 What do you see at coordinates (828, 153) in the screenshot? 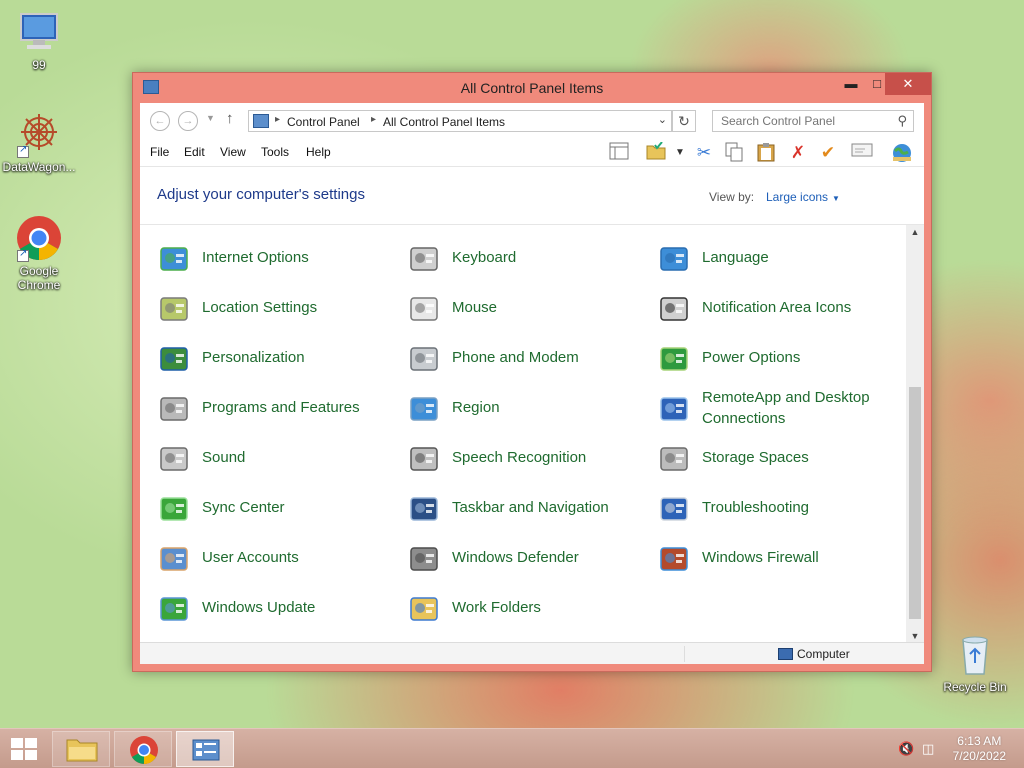
I see `checkmark-icon: ✔` at bounding box center [828, 153].